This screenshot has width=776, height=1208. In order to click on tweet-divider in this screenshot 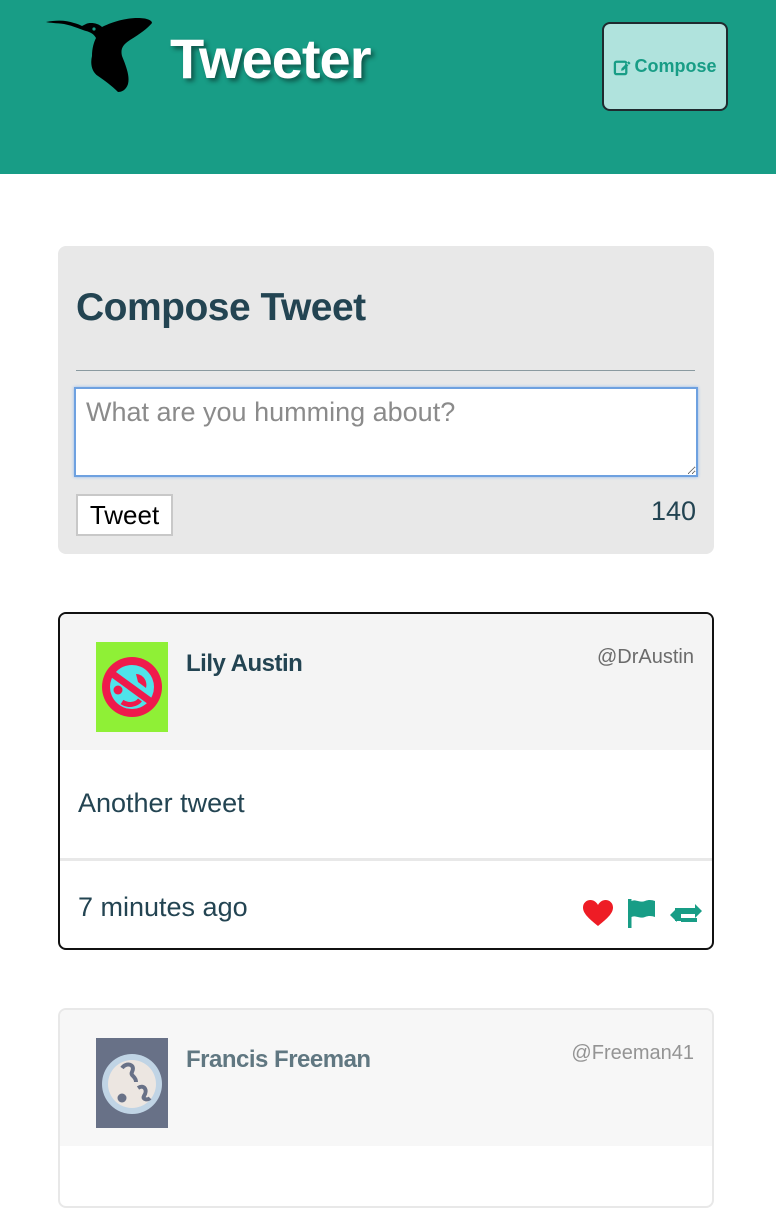, I will do `click(386, 859)`.